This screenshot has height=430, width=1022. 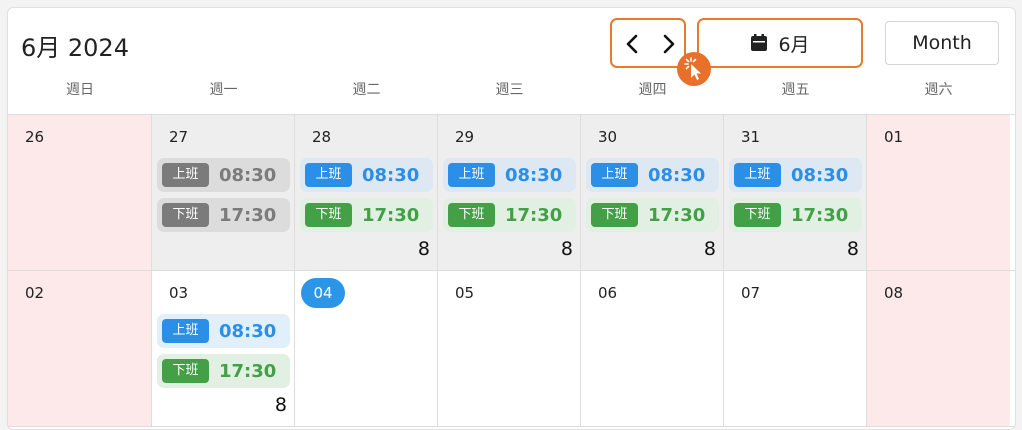 What do you see at coordinates (465, 293) in the screenshot?
I see `day-number: 05` at bounding box center [465, 293].